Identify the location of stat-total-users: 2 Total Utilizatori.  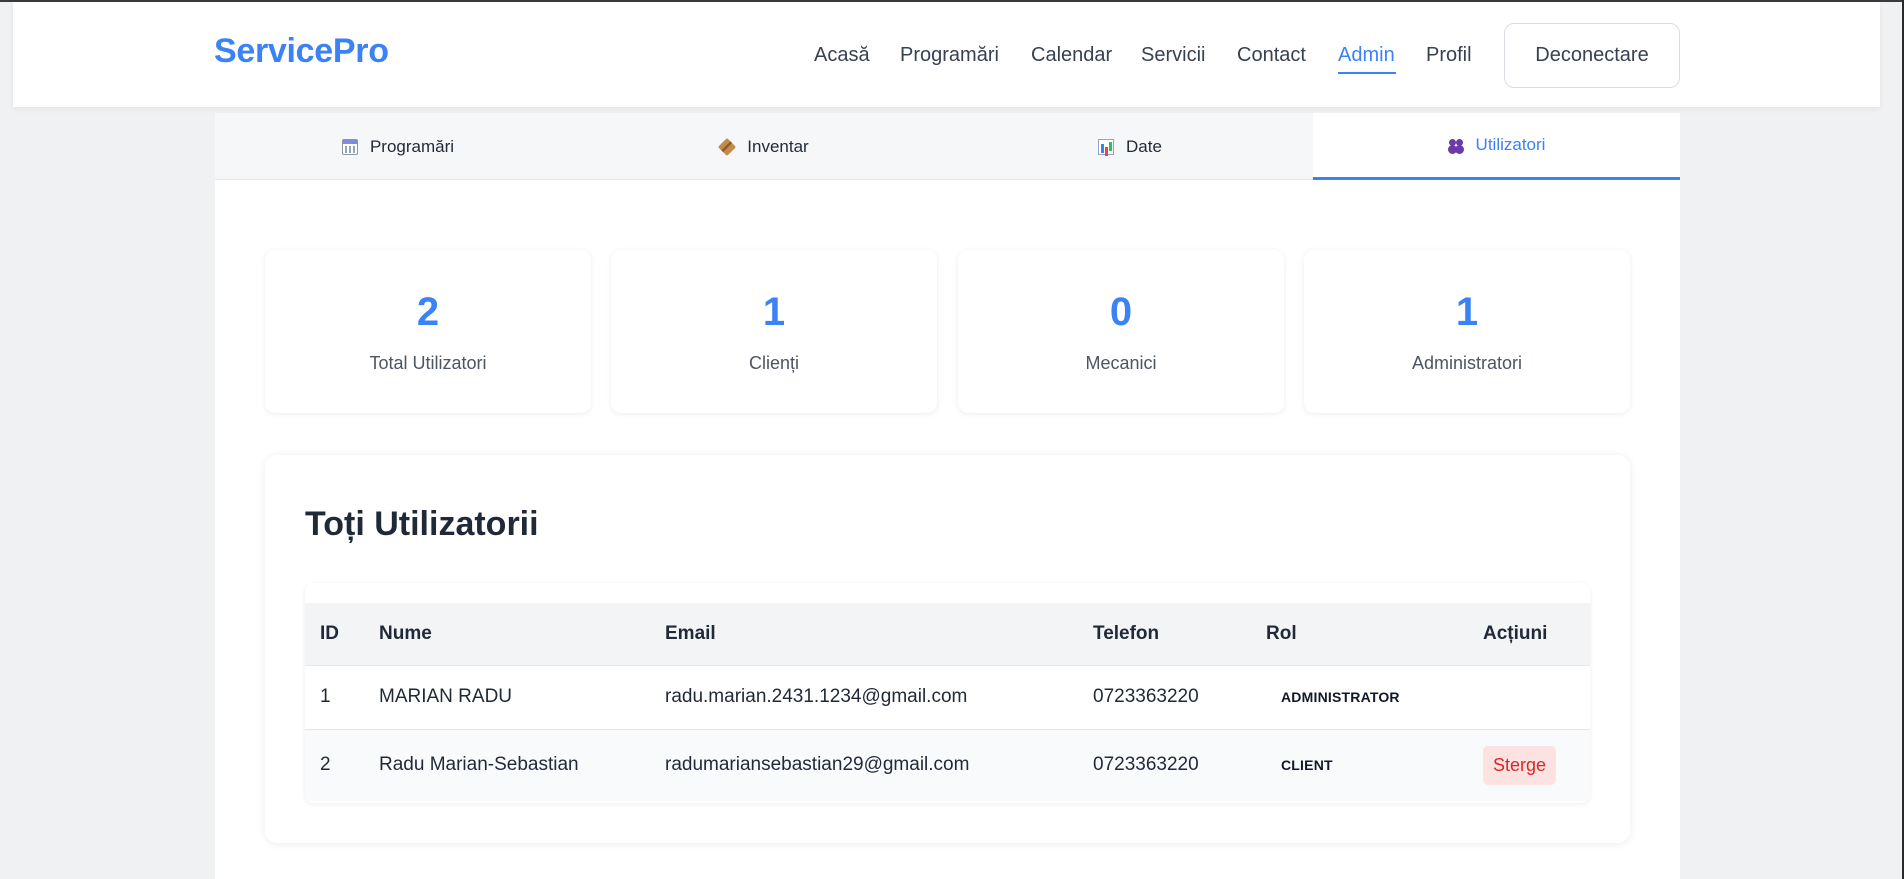
(428, 331).